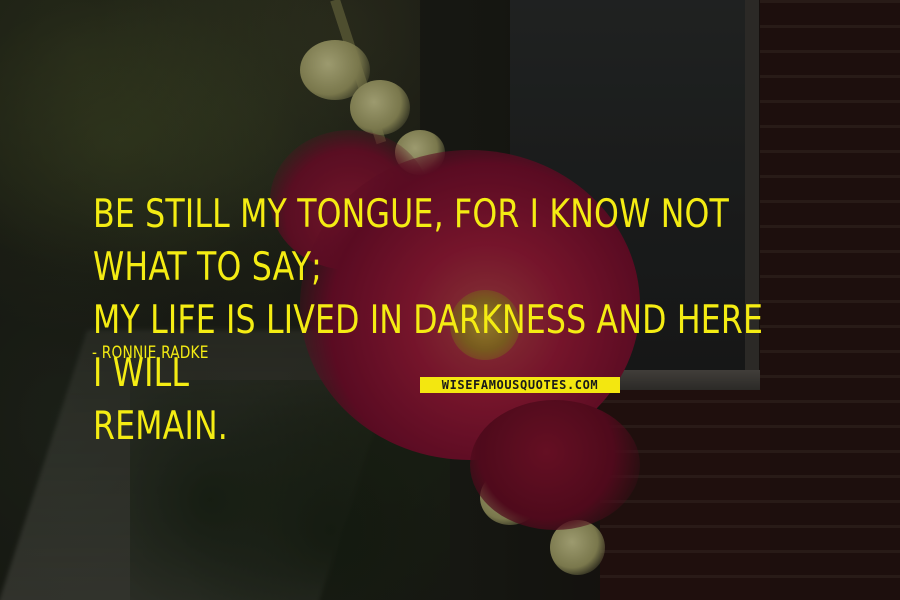 Image resolution: width=900 pixels, height=600 pixels. Describe the element at coordinates (520, 385) in the screenshot. I see `site-watermark: WISEFAMOUSQUOTES.COM` at that location.